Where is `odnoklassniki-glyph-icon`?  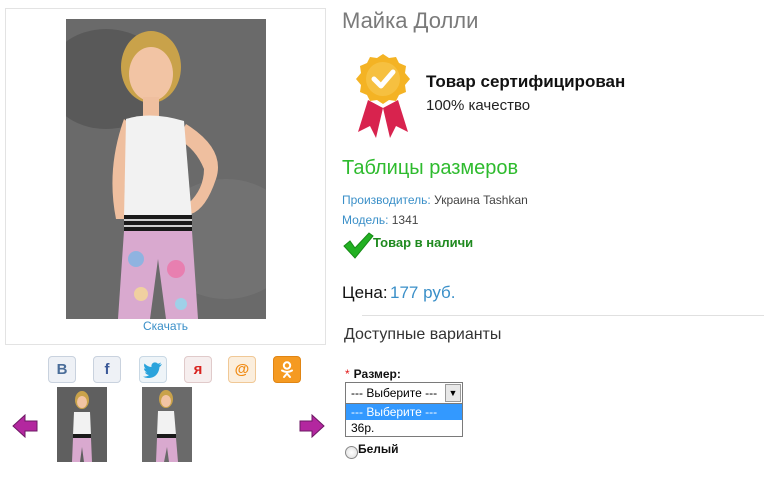
odnoklassniki-glyph-icon is located at coordinates (287, 369).